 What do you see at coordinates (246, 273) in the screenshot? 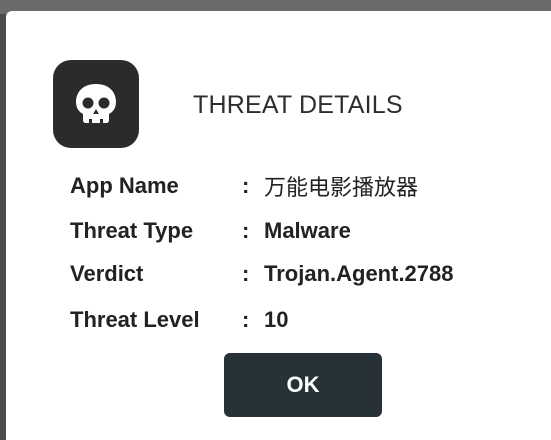
I see `verdict-colon: :` at bounding box center [246, 273].